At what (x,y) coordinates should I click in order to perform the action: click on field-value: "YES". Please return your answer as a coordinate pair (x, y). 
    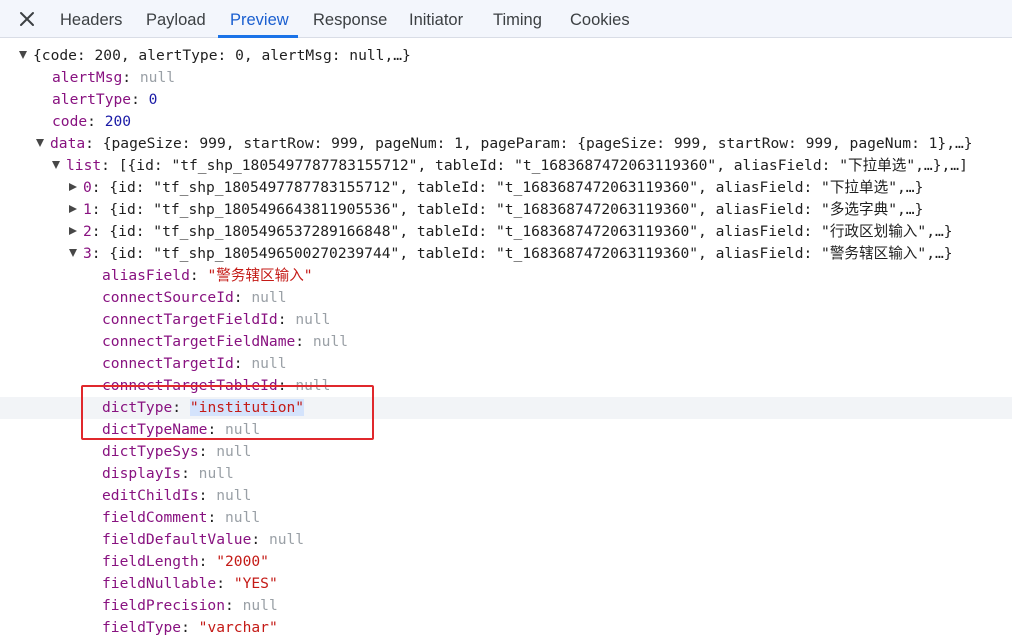
    Looking at the image, I should click on (255, 583).